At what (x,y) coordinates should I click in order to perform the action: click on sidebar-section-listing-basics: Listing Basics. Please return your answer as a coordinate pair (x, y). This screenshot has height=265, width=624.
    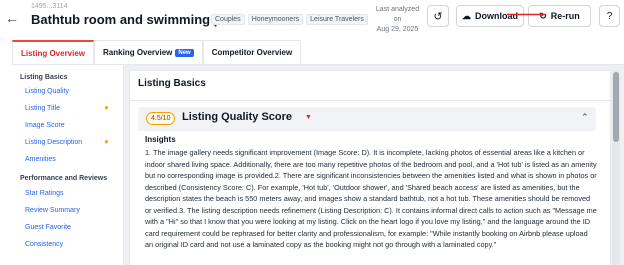
    Looking at the image, I should click on (44, 77).